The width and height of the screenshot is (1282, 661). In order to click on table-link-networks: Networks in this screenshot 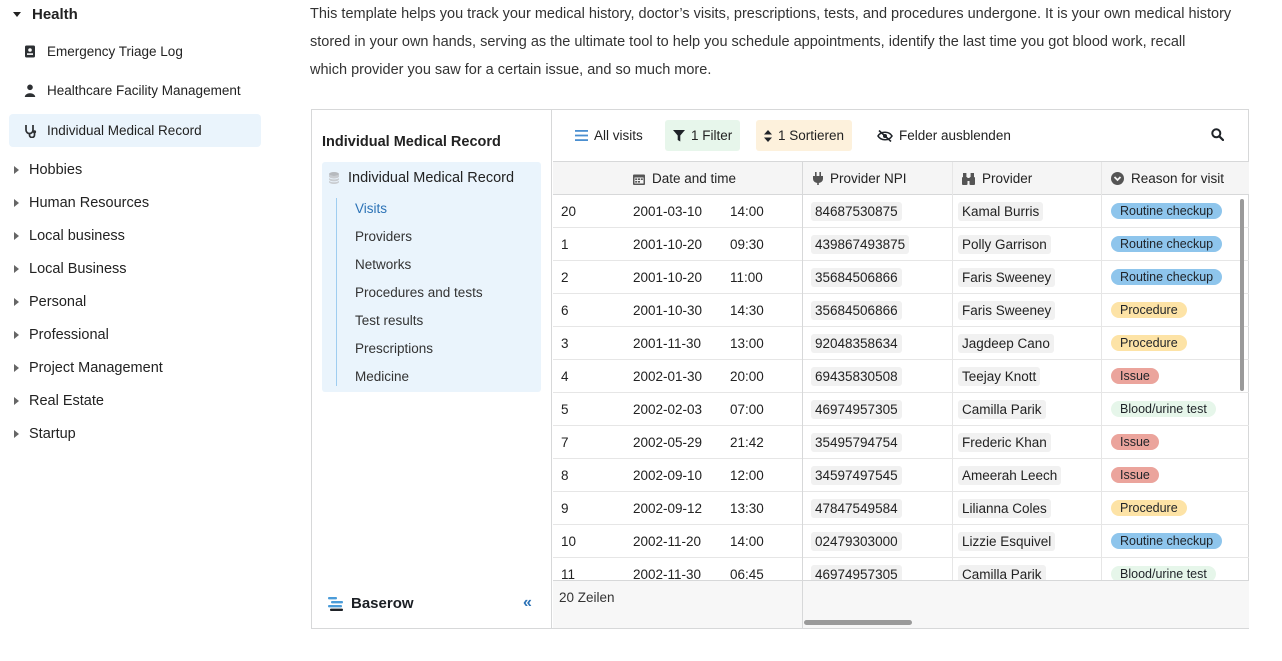, I will do `click(383, 264)`.